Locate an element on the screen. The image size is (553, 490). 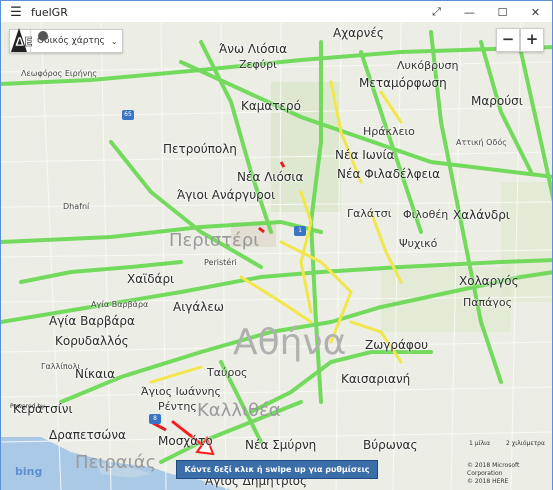
road-label: Αττική Οδός is located at coordinates (481, 142).